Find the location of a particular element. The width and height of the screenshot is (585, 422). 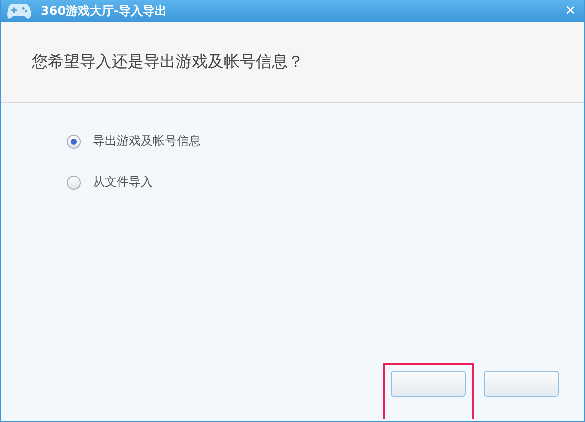

gamepad-icon is located at coordinates (19, 11).